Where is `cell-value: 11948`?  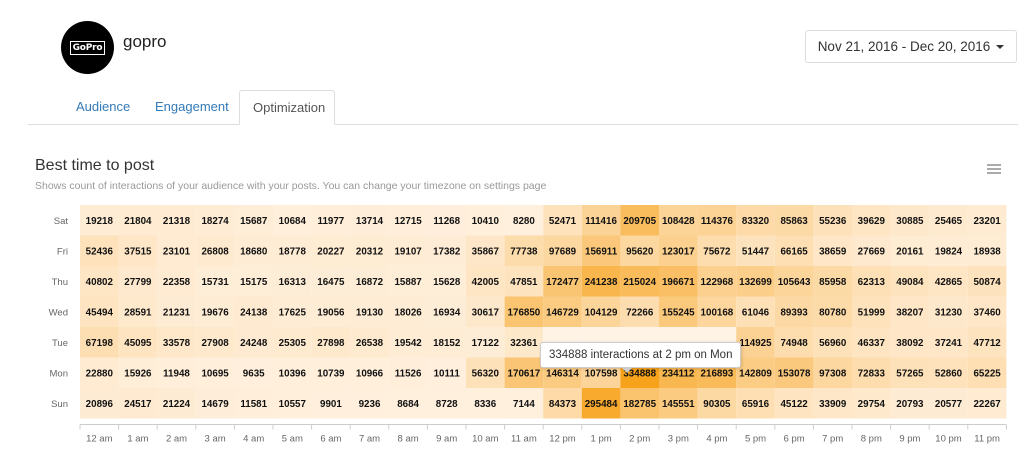 cell-value: 11948 is located at coordinates (176, 373).